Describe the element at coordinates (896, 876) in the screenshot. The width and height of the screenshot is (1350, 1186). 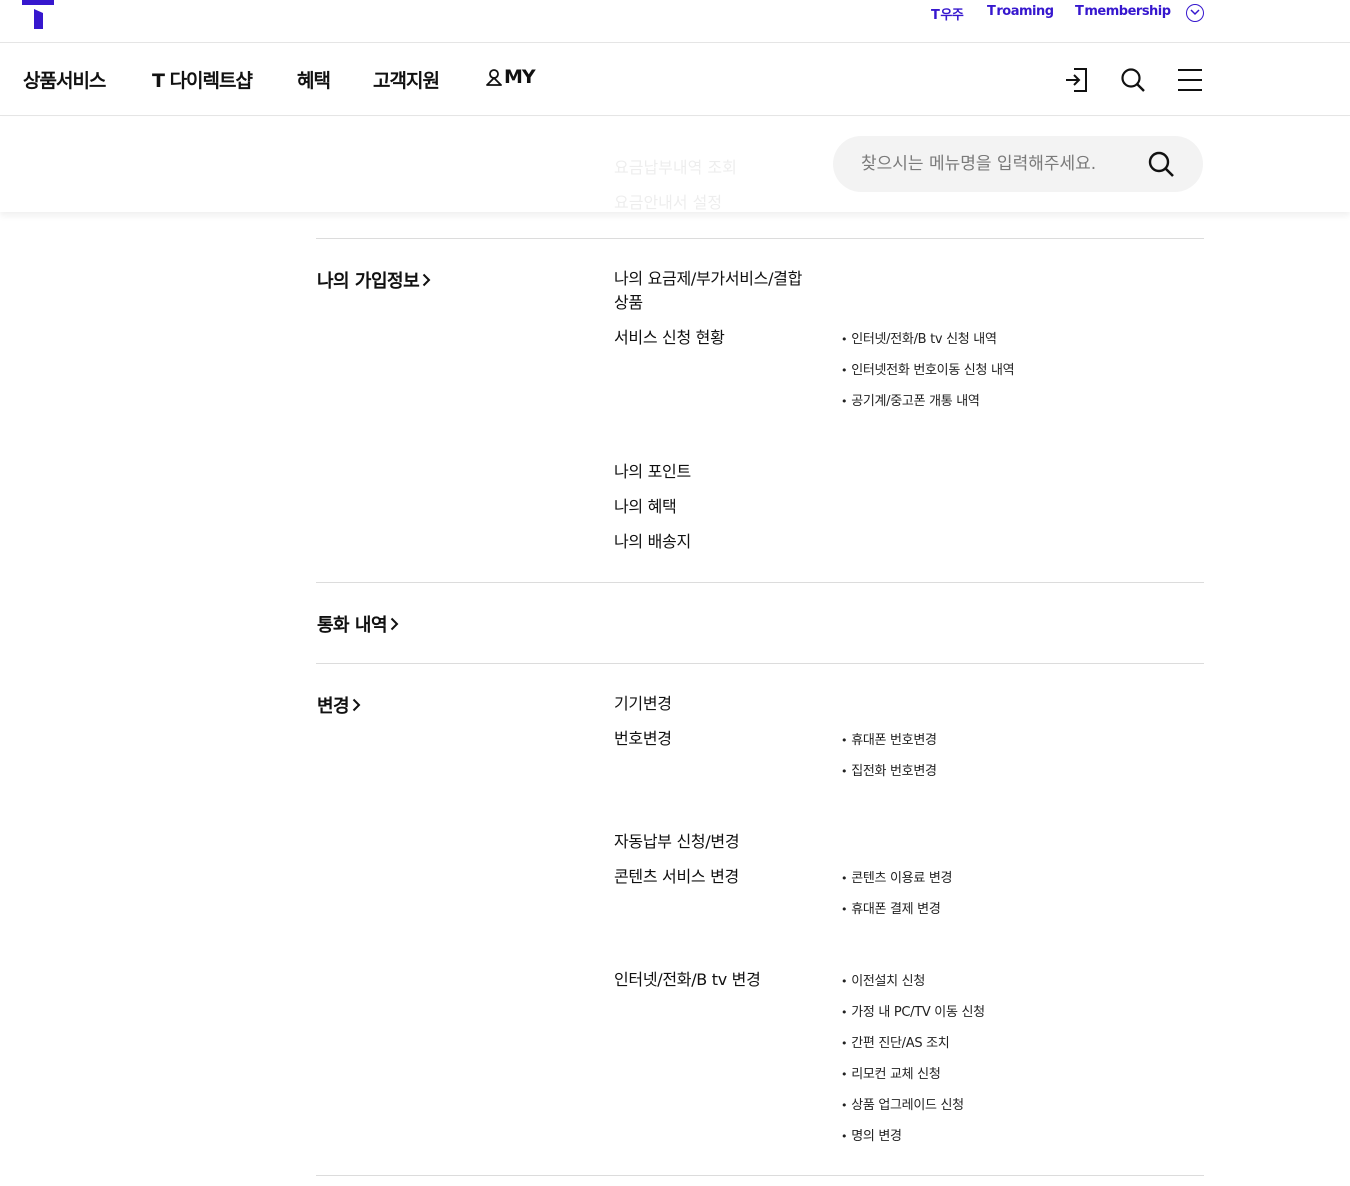
I see `menu-leaf-content-fee-change: 콘텐츠 이용료 변경` at that location.